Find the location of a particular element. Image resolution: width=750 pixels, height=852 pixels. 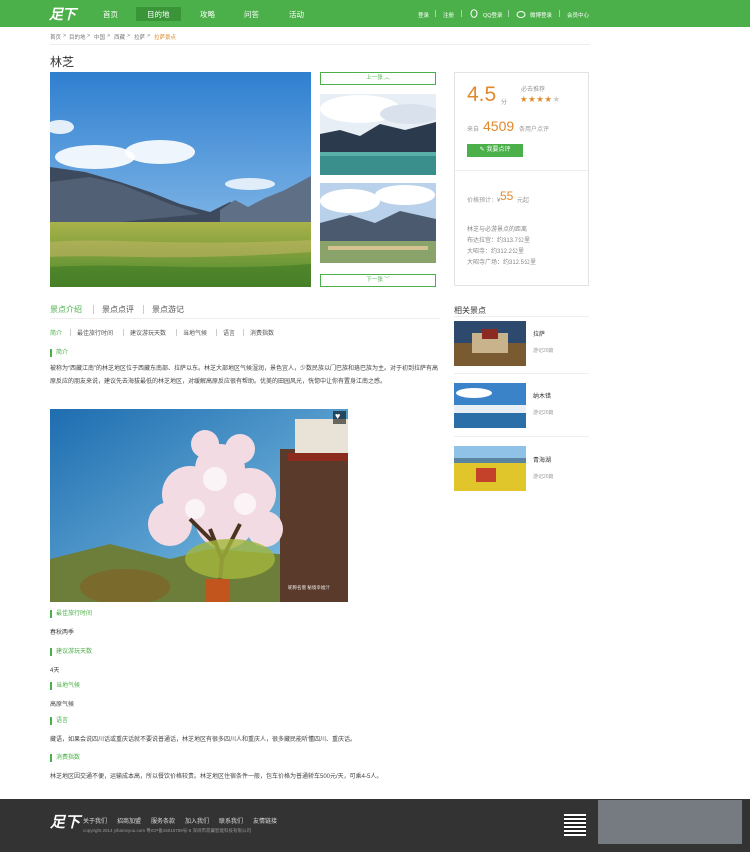

related-item-lhasa: 拉萨 is located at coordinates (539, 333).